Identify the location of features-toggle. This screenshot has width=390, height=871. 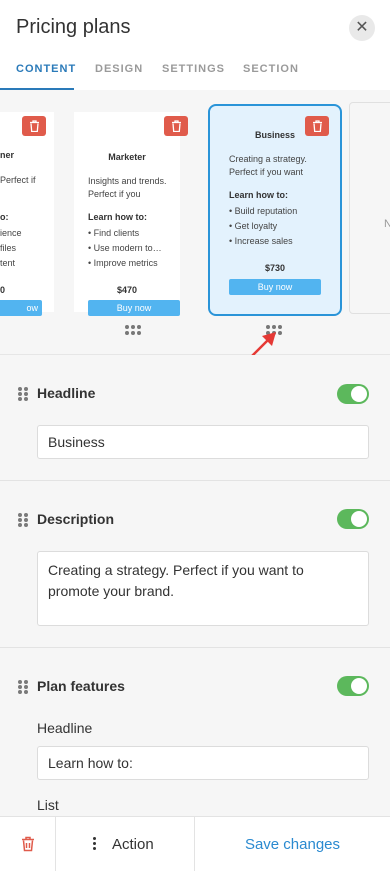
(353, 686).